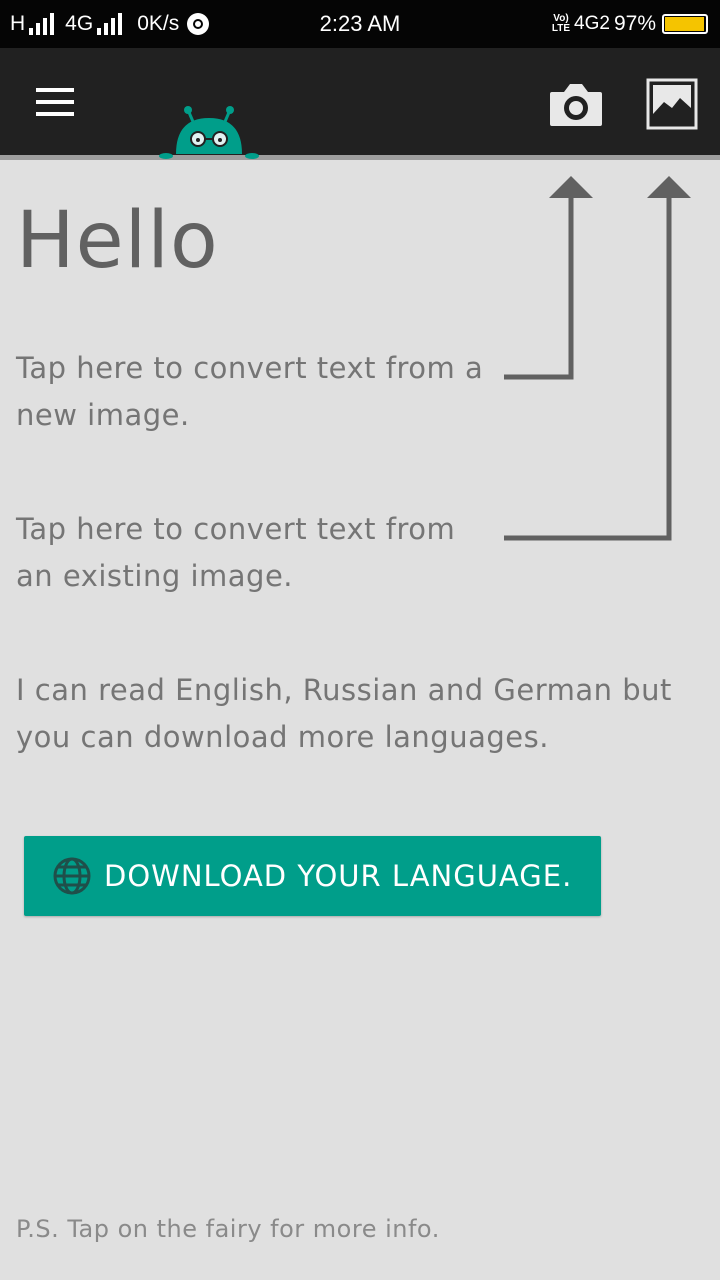 This screenshot has width=720, height=1280. Describe the element at coordinates (360, 157) in the screenshot. I see `toolbar-divider` at that location.